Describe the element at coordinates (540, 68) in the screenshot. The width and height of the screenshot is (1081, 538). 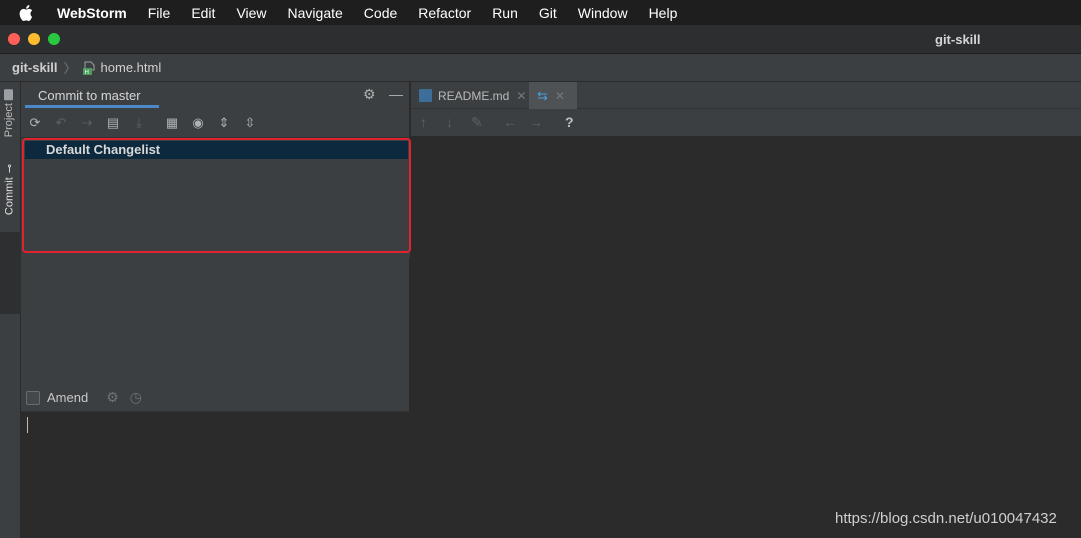
I see `breadcrumb: git-skill 〉 H home.html` at that location.